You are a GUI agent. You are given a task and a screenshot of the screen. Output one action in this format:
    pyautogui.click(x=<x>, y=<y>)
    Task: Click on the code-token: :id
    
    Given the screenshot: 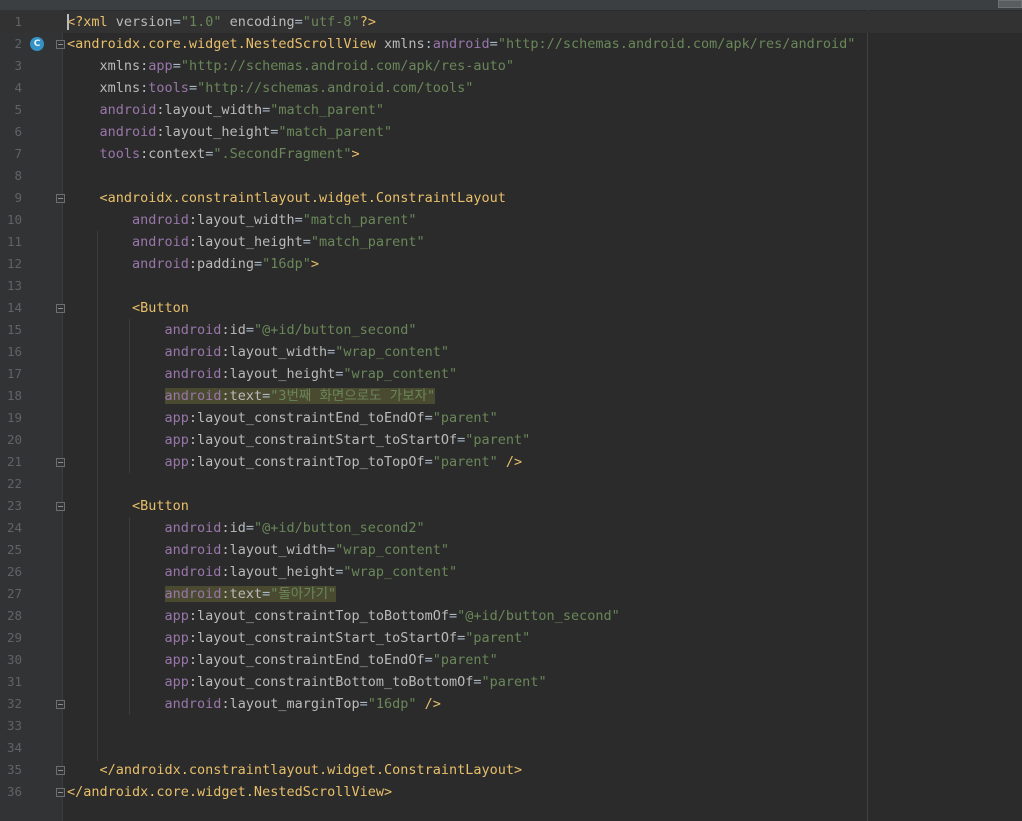 What is the action you would take?
    pyautogui.click(x=233, y=330)
    